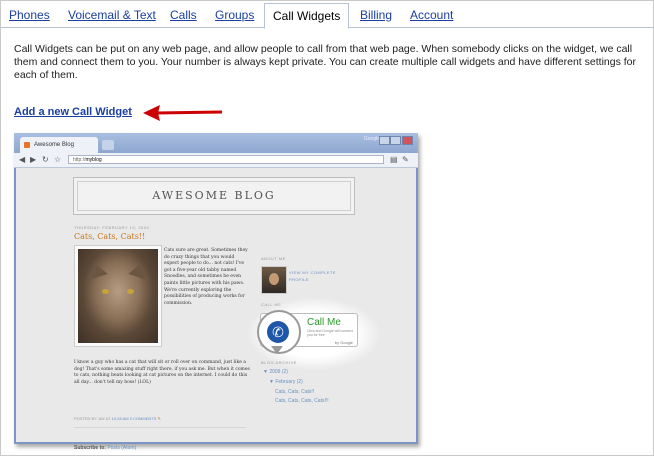  What do you see at coordinates (143, 418) in the screenshot?
I see `comments-link: 0 COMMENTS` at bounding box center [143, 418].